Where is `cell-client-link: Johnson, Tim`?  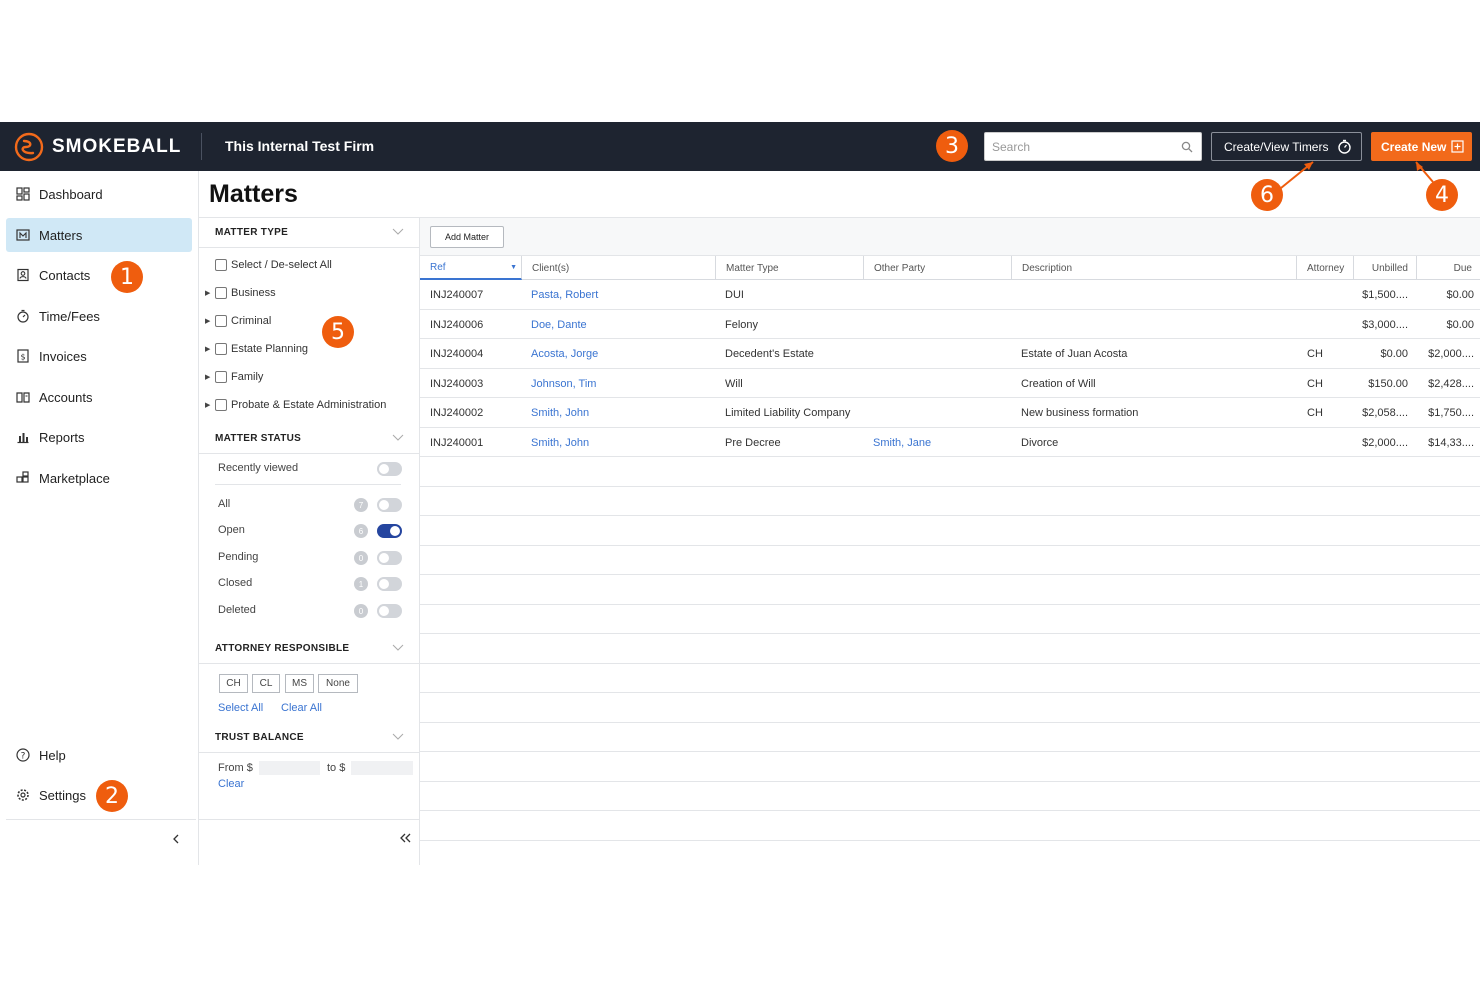 cell-client-link: Johnson, Tim is located at coordinates (563, 384).